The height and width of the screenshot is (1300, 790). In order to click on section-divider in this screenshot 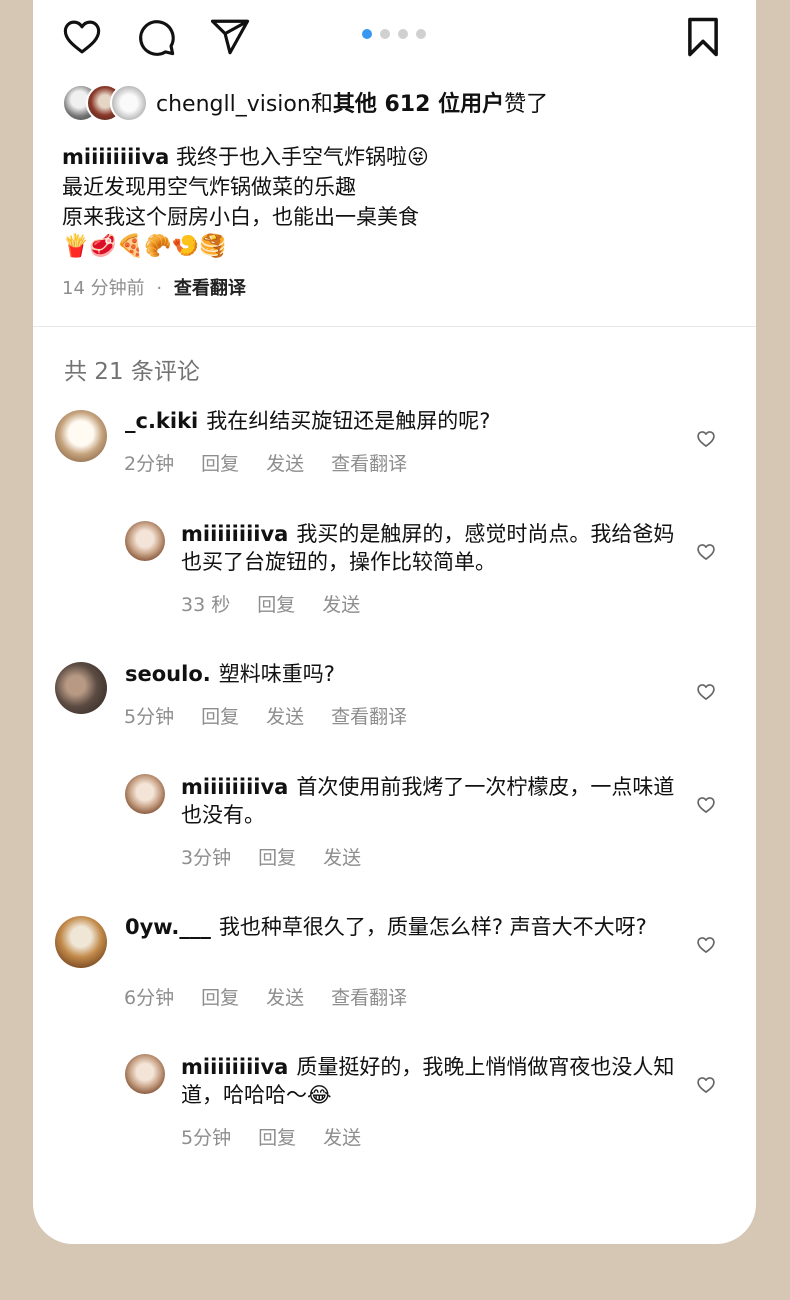, I will do `click(394, 326)`.